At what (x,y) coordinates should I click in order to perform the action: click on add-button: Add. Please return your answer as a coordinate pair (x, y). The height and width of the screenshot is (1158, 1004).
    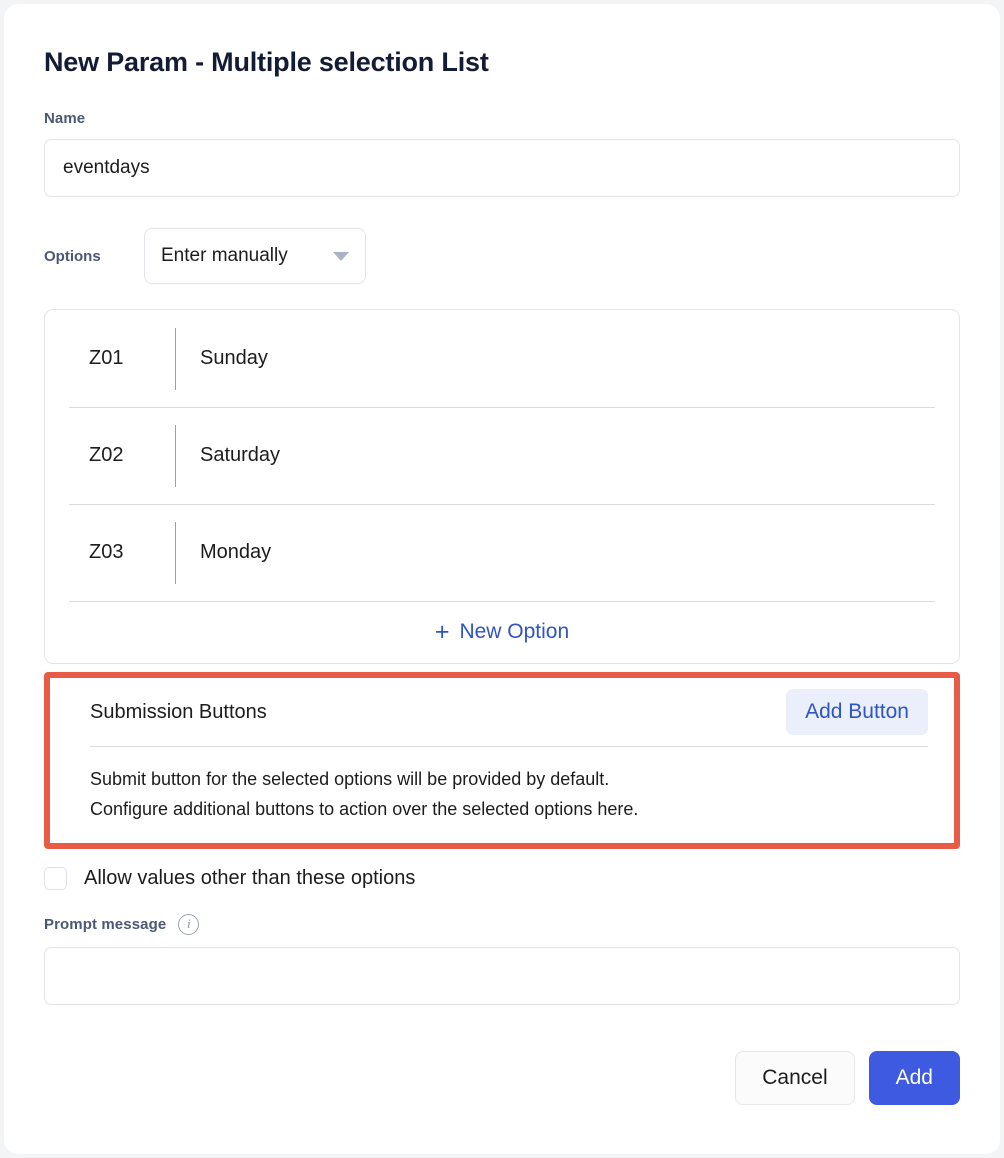
    Looking at the image, I should click on (914, 1077).